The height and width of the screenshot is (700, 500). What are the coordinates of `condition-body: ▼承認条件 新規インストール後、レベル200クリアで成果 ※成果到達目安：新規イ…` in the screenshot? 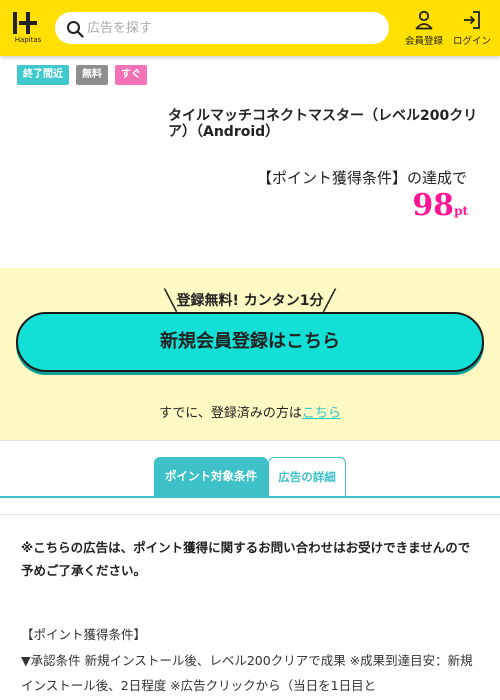 It's located at (247, 673).